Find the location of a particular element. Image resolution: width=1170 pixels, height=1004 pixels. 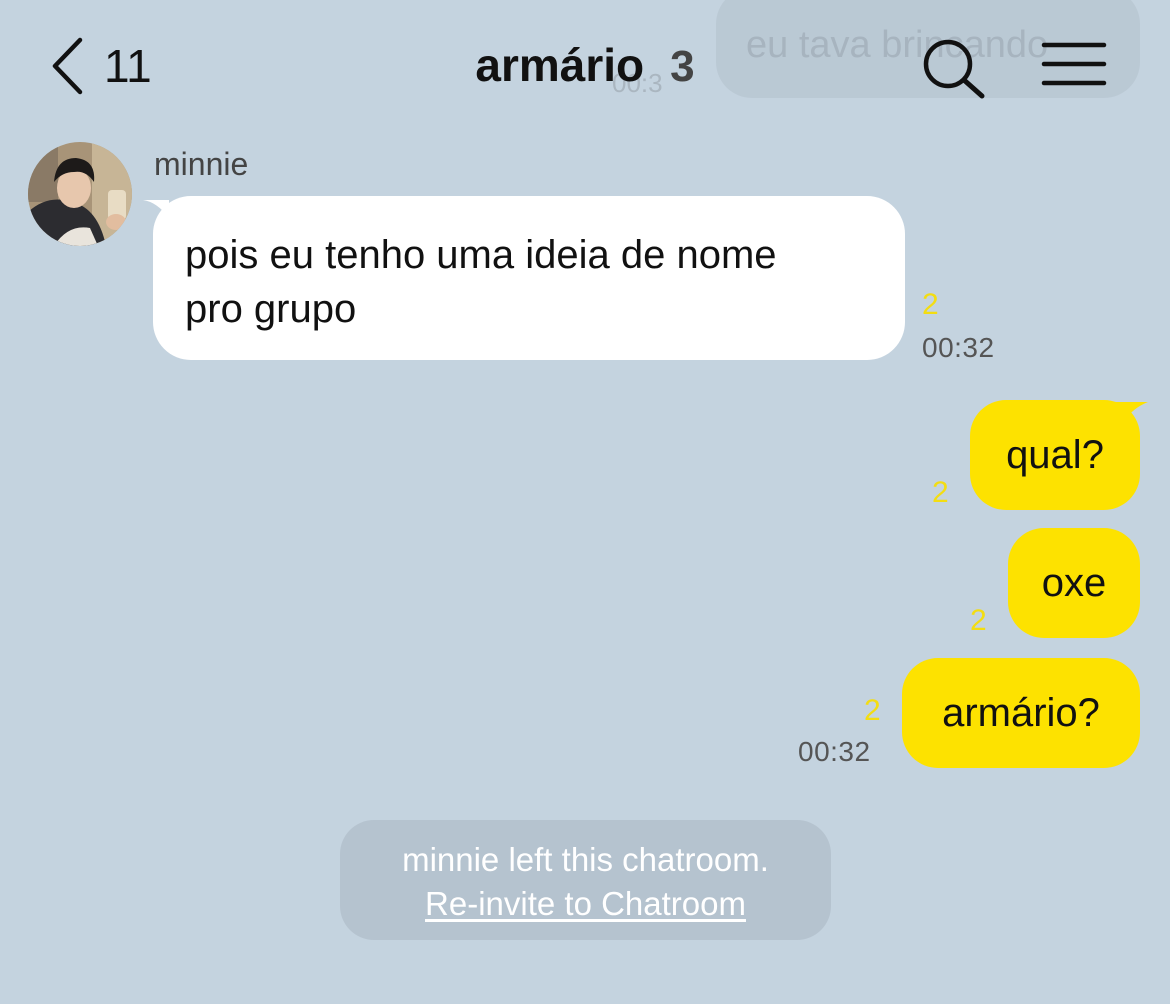

search-icon is located at coordinates (955, 72).